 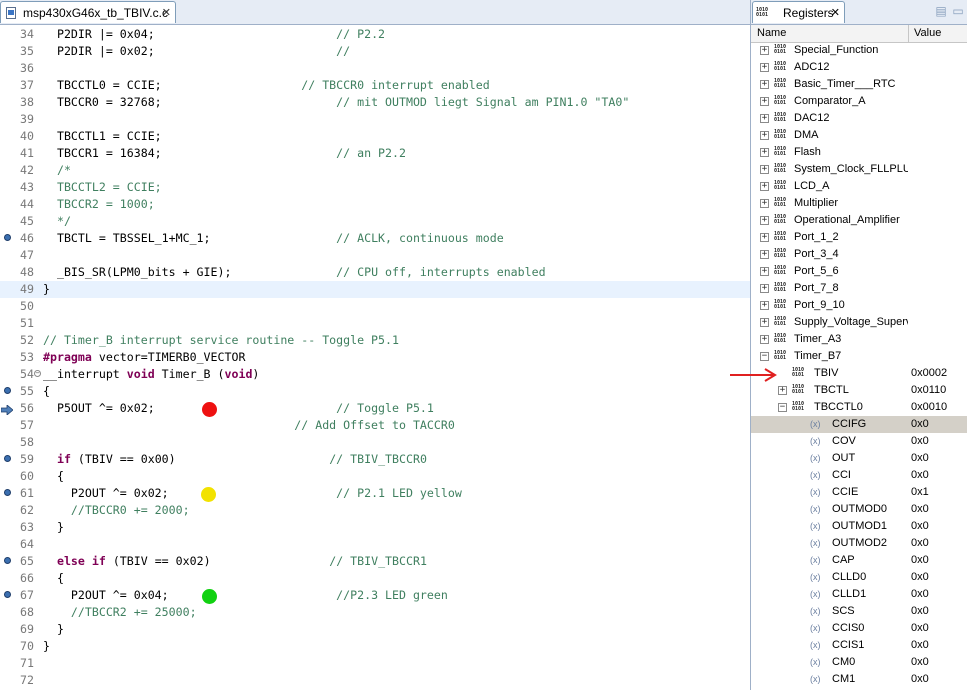 What do you see at coordinates (375, 459) in the screenshot?
I see `code-line: 59 if (TBIV == 0x00) // TBIV_TBCCR0` at bounding box center [375, 459].